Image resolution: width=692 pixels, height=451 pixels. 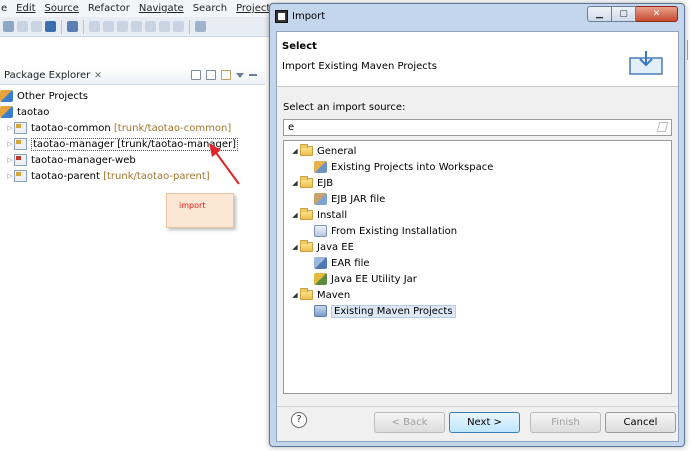 I want to click on tree-category: ◢ Maven, so click(x=320, y=295).